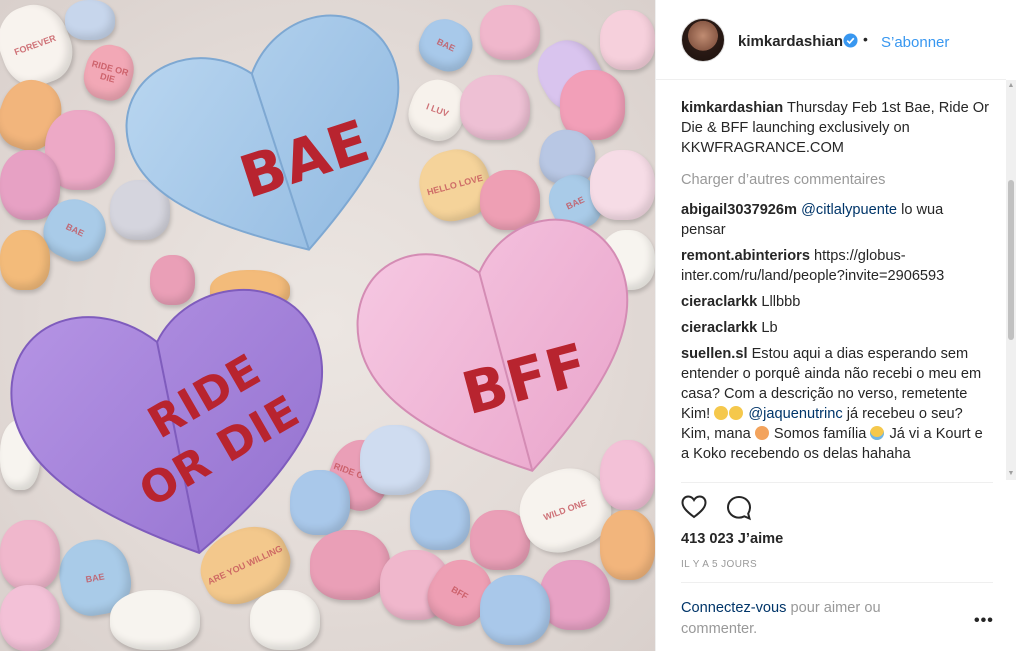 The height and width of the screenshot is (651, 1017). Describe the element at coordinates (732, 539) in the screenshot. I see `likes-count: 413 023 J’aime` at that location.